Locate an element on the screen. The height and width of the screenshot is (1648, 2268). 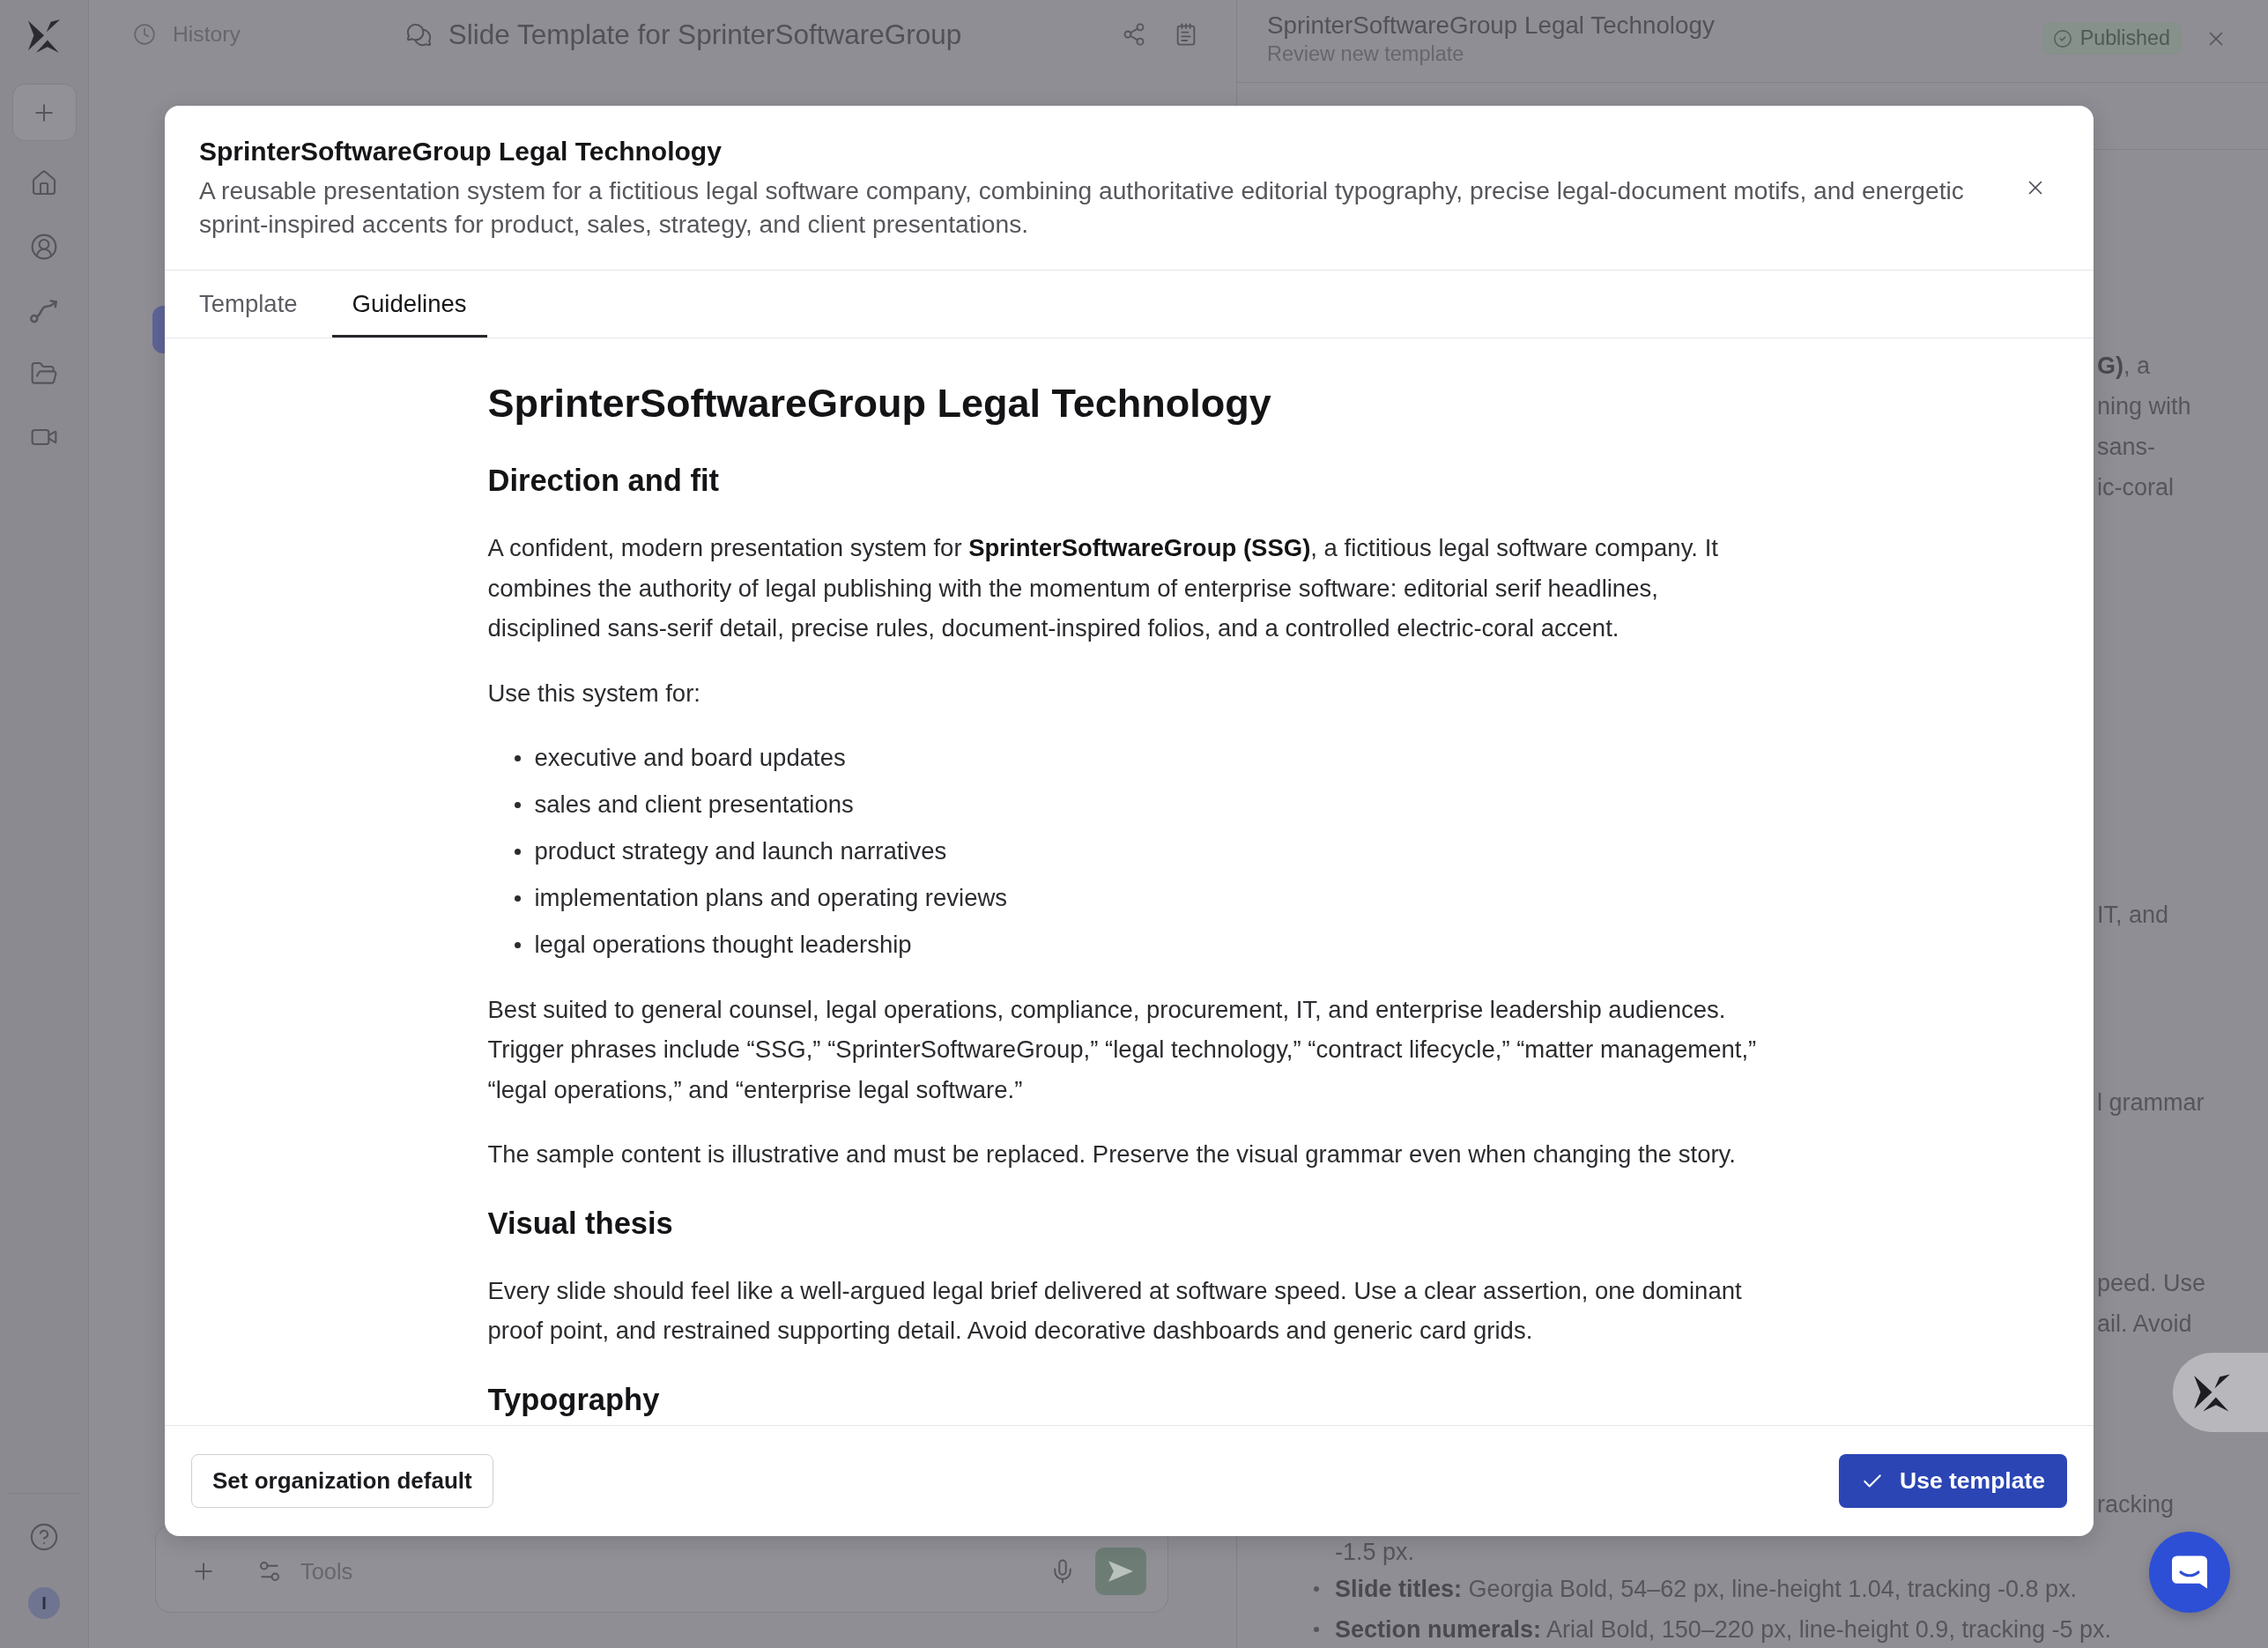
share-icon is located at coordinates (1134, 34).